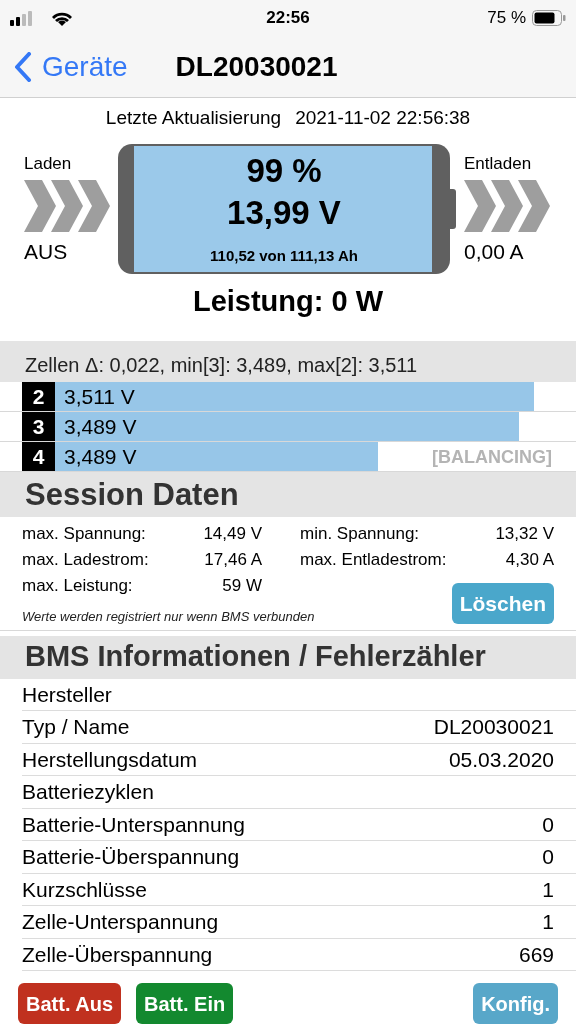  Describe the element at coordinates (221, 366) in the screenshot. I see `cells-summary: Zellen Δ: 0,022, min[3]: 3,489, max[2]: 3,511` at that location.